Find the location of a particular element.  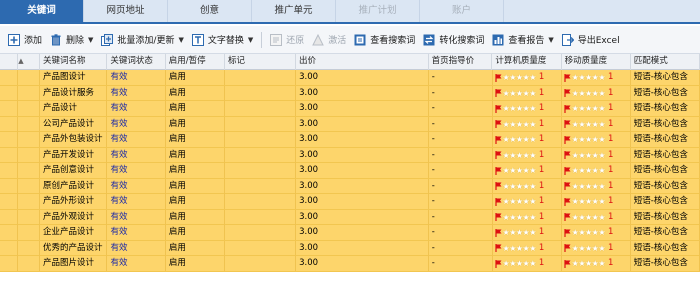

table-row: 产品创意设计 有效 启用 3.00- ★★★★★ 1 ★★★★★ 1 短语-核心包含 is located at coordinates (350, 171).